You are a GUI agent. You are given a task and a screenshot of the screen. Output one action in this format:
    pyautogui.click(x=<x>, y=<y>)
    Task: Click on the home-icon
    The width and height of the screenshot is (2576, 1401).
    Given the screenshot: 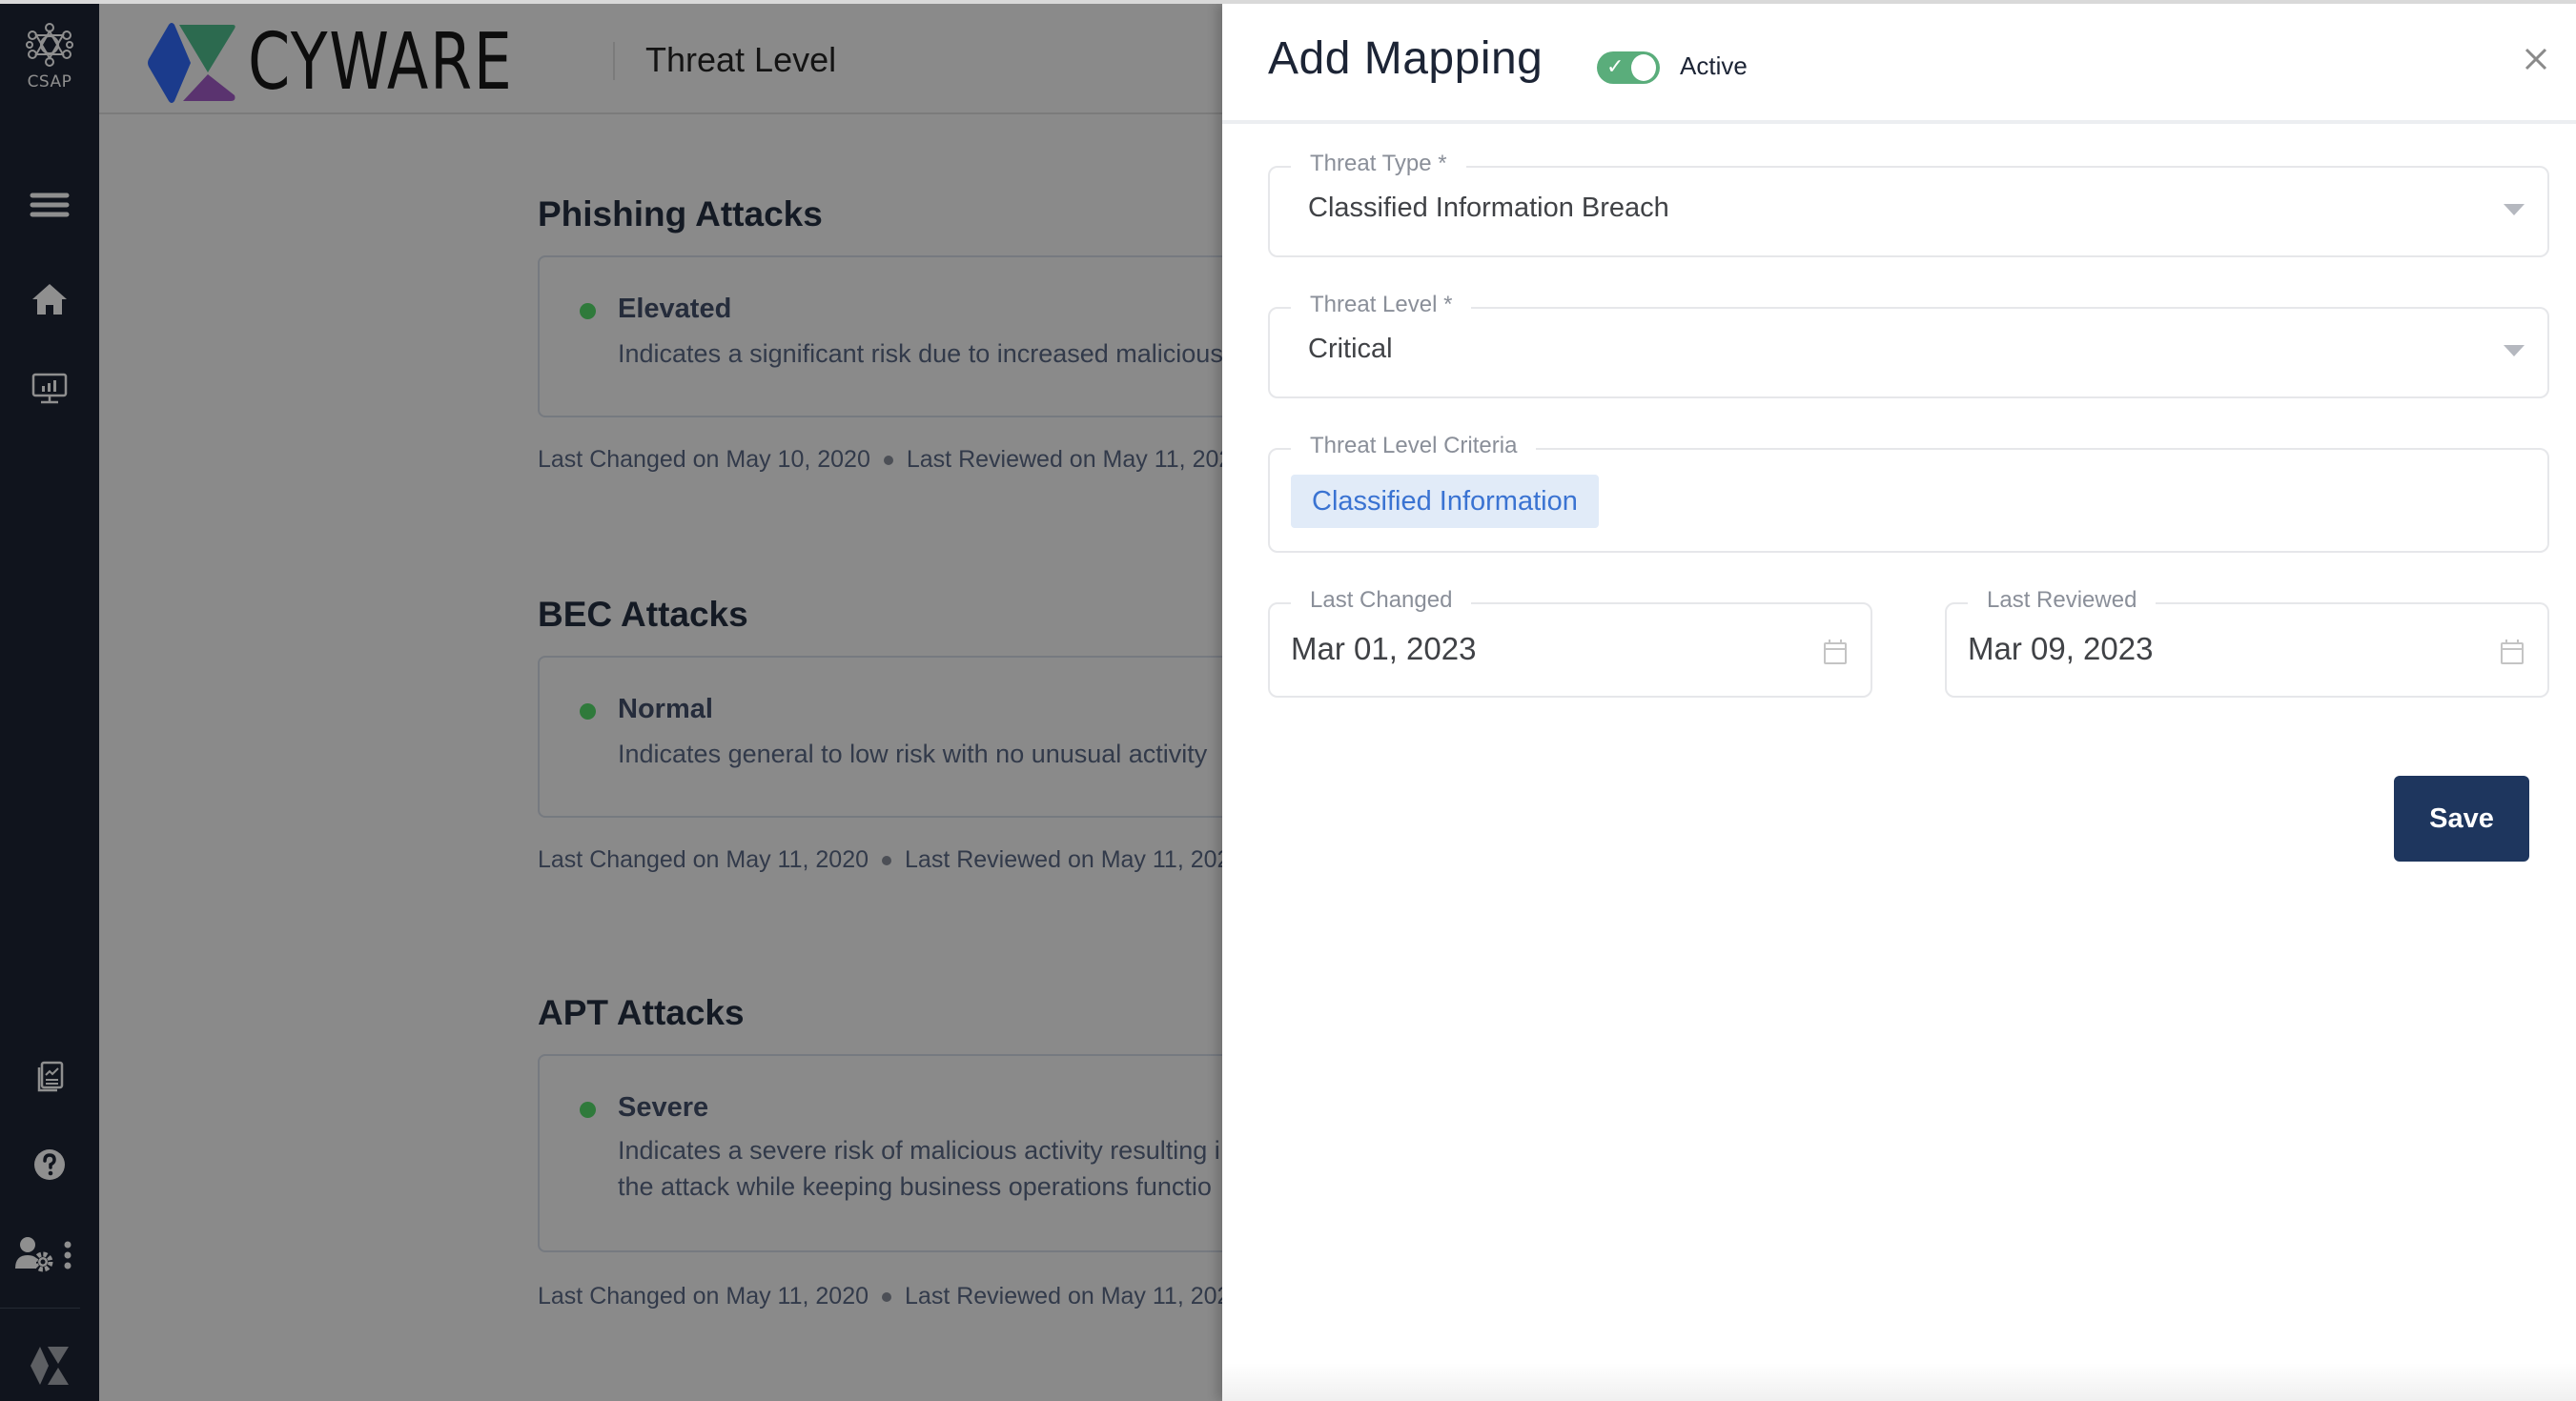 What is the action you would take?
    pyautogui.click(x=50, y=299)
    